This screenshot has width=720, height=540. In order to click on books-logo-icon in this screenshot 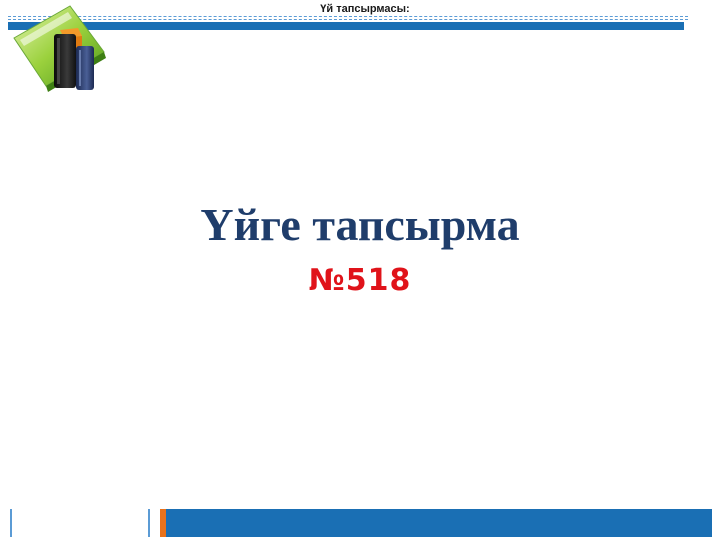, I will do `click(59, 48)`.